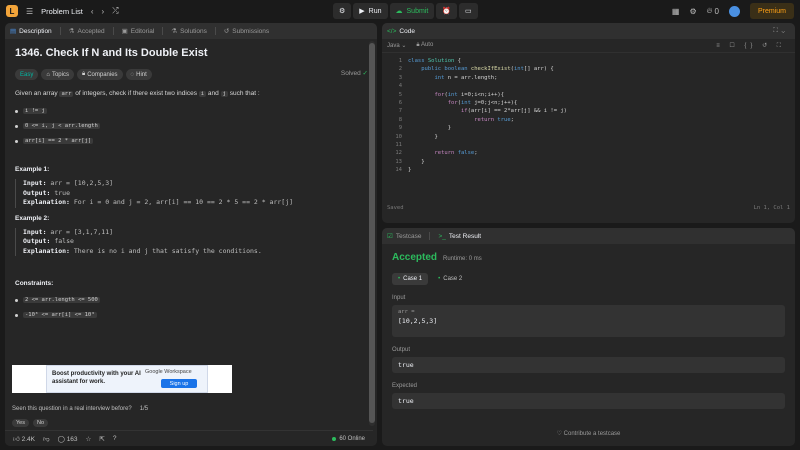 This screenshot has height=450, width=800. I want to click on list-item: -10³ <= arr[i] <= 10³, so click(191, 315).